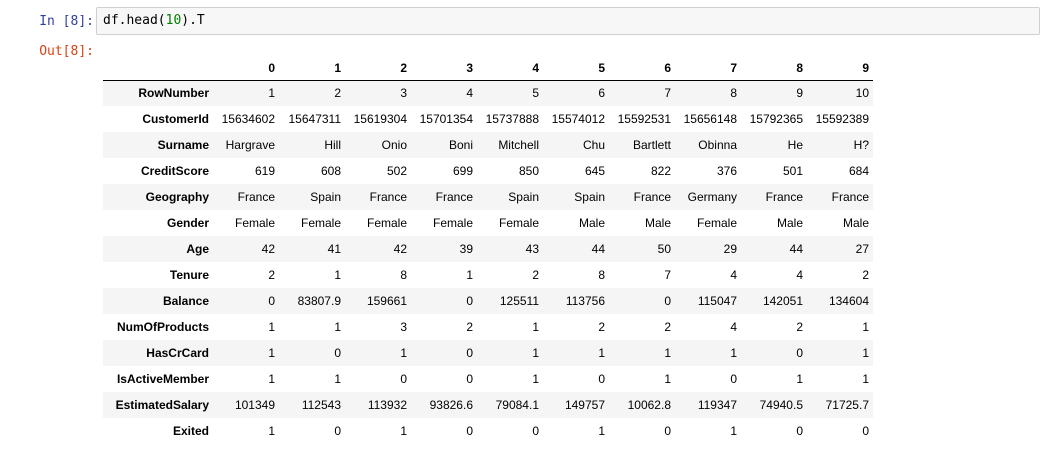  I want to click on column-header: 4, so click(510, 68).